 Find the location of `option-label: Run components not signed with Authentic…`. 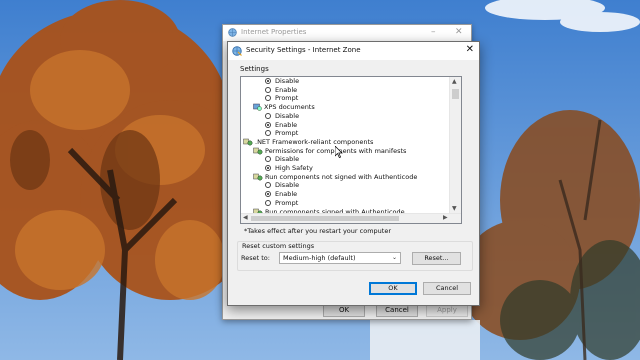

option-label: Run components not signed with Authentic… is located at coordinates (341, 176).